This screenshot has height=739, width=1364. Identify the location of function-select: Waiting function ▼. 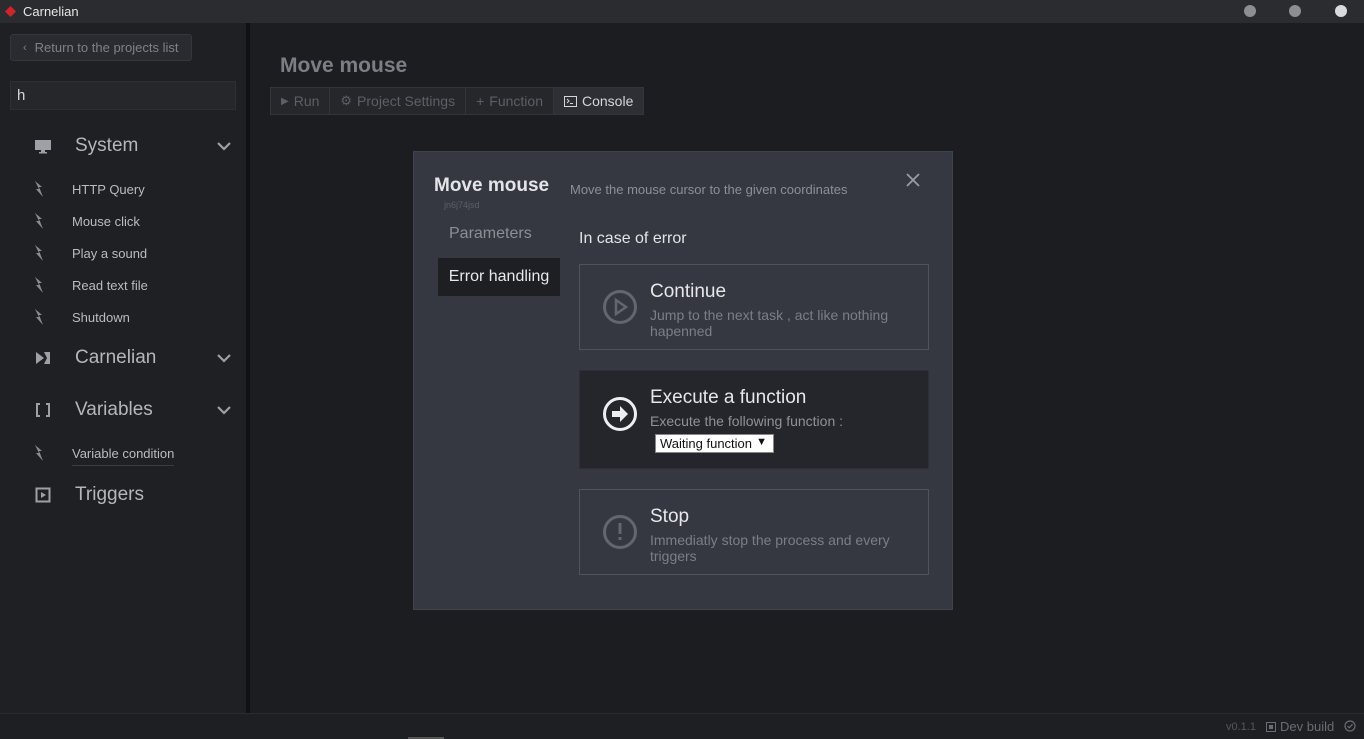
(714, 443).